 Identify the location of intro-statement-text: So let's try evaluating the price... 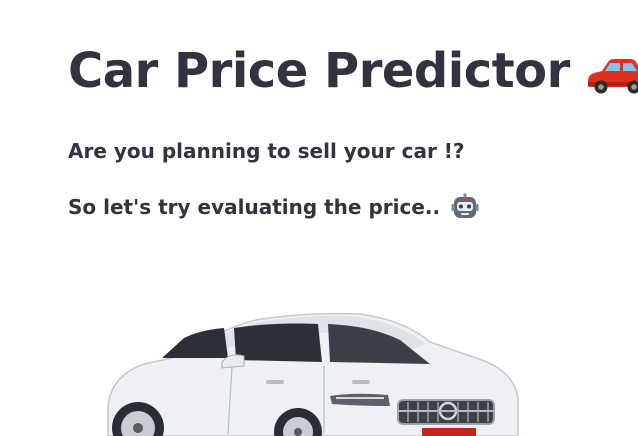
(254, 207).